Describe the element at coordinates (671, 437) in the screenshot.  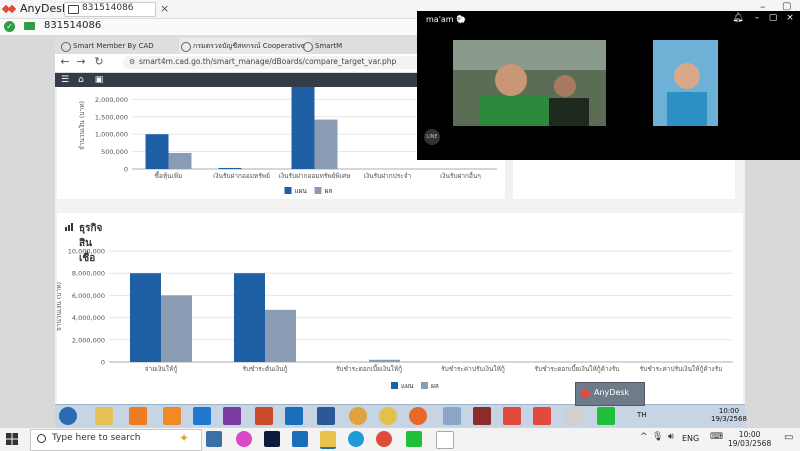
I see `volume-icon: 🔊︎` at that location.